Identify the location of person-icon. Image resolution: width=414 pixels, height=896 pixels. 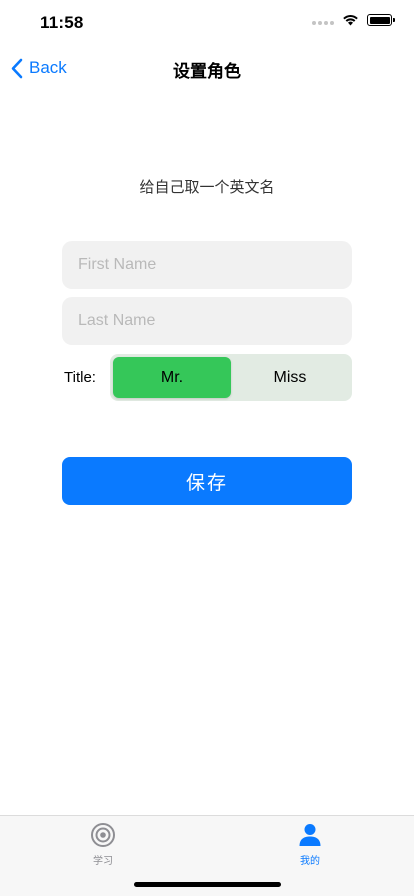
(310, 835).